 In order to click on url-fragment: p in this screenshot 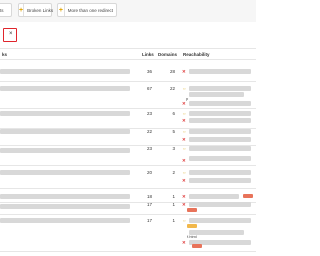, I will do `click(187, 98)`.